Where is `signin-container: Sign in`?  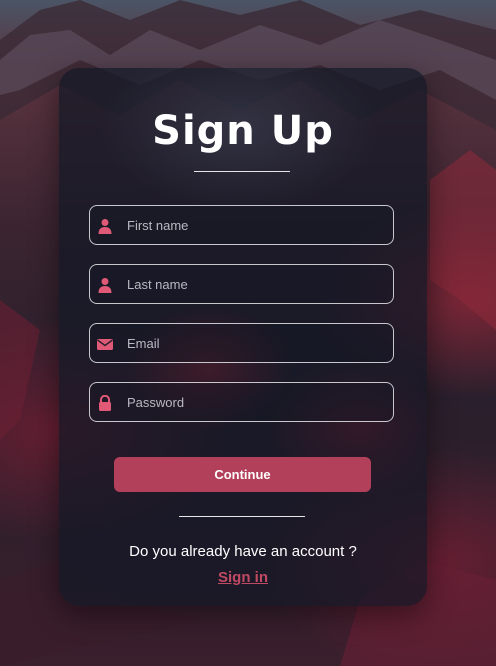
signin-container: Sign in is located at coordinates (243, 578).